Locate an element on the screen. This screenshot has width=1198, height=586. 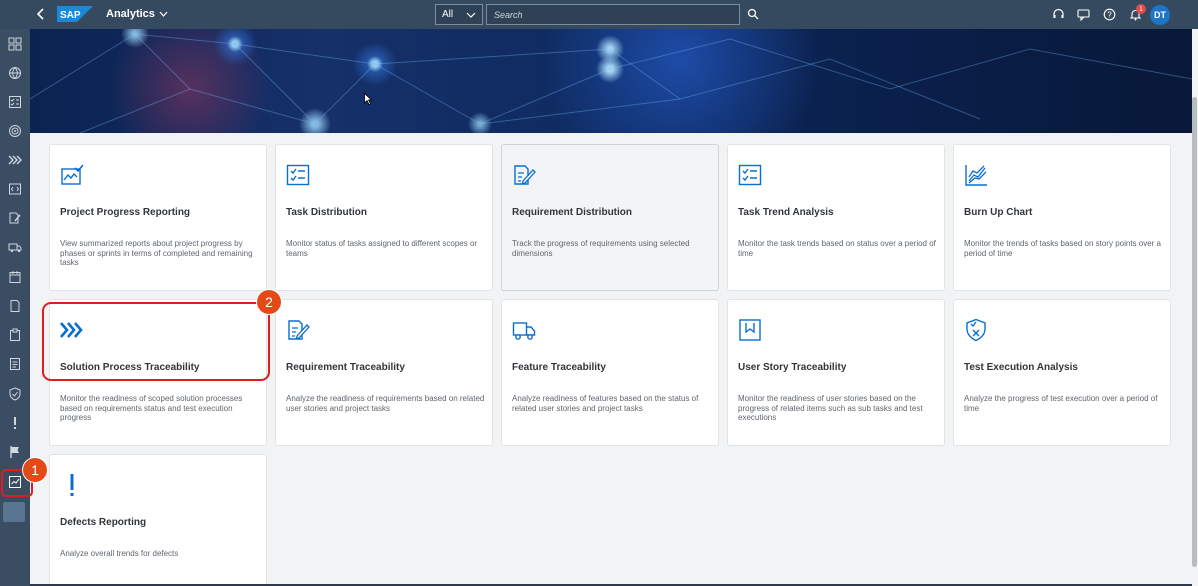
mouse-cursor-icon is located at coordinates (368, 99).